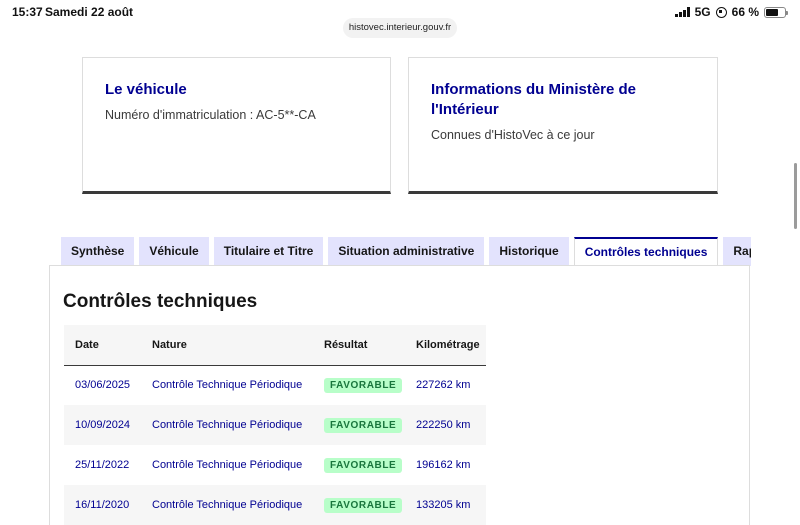  What do you see at coordinates (102, 345) in the screenshot?
I see `column-header-date: Date` at bounding box center [102, 345].